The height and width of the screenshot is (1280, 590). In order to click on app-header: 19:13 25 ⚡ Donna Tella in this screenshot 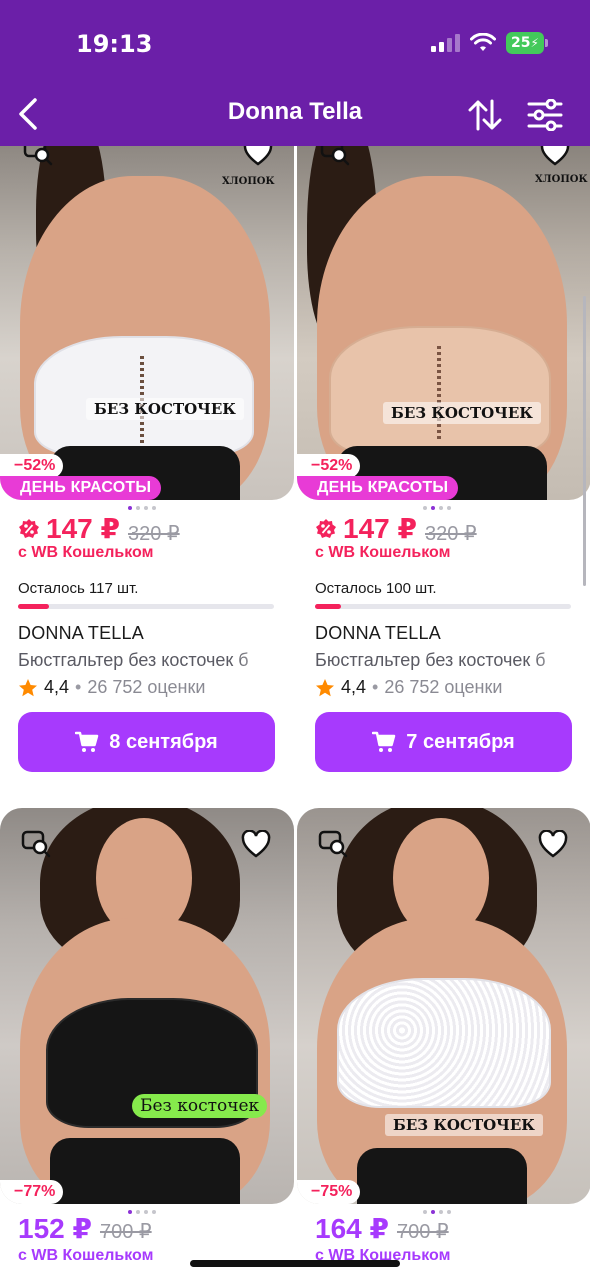, I will do `click(295, 73)`.